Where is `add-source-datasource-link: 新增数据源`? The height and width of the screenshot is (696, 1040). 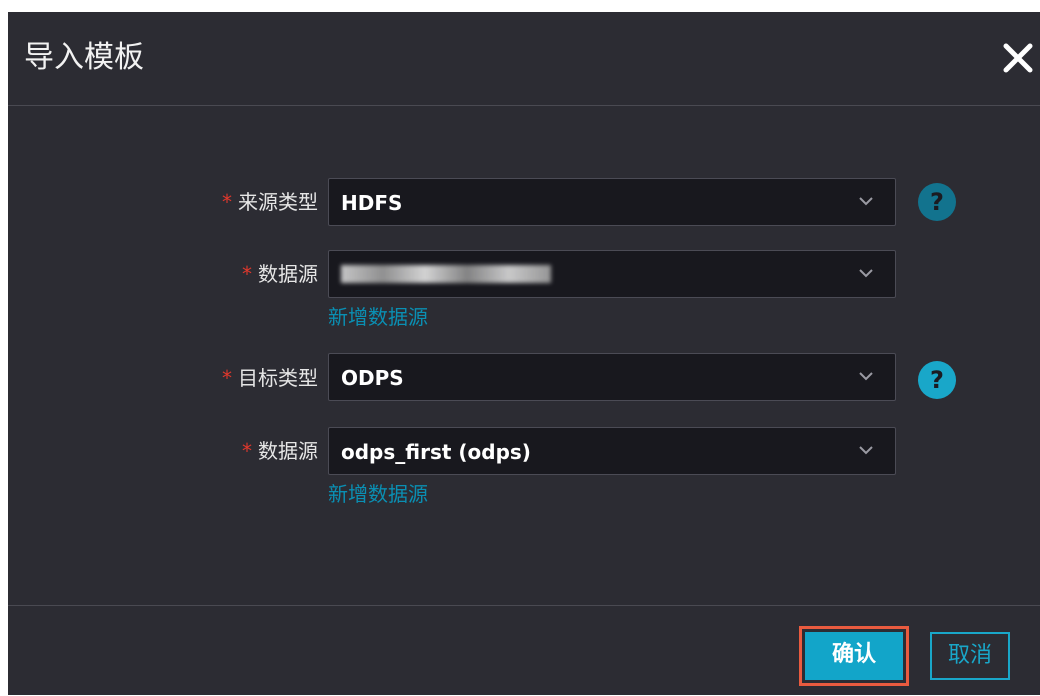 add-source-datasource-link: 新增数据源 is located at coordinates (378, 317).